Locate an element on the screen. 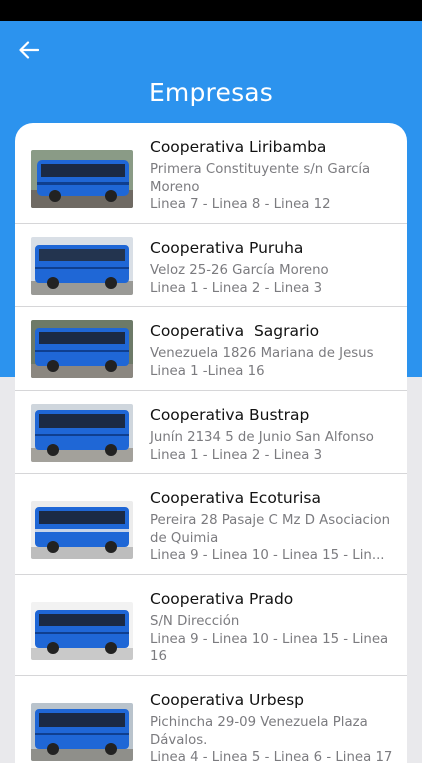 The height and width of the screenshot is (763, 422). arrow-left-icon is located at coordinates (29, 50).